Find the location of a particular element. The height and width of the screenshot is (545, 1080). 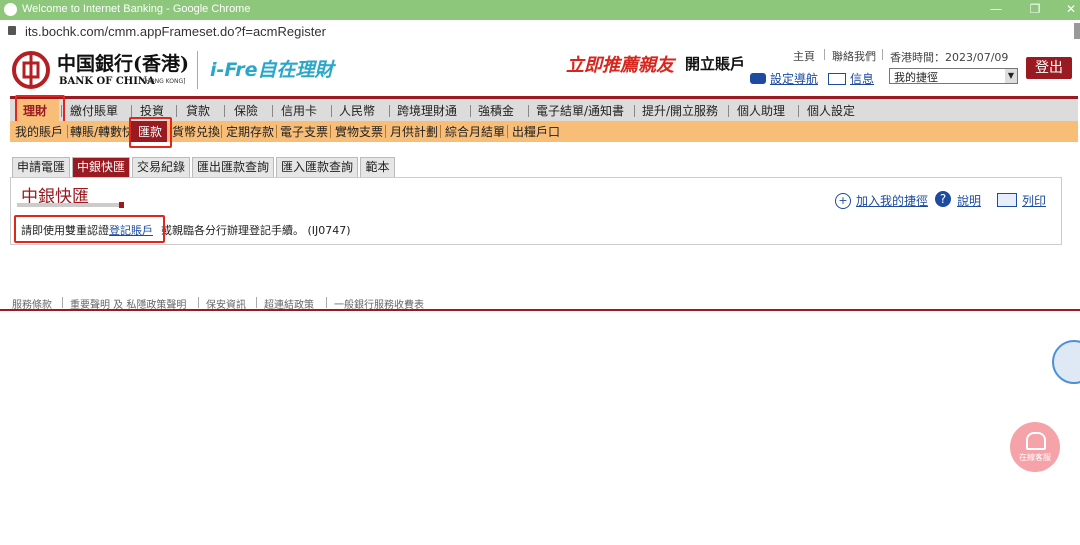

nav-item-upgrade-services: 提升/開立服務 is located at coordinates (680, 110).